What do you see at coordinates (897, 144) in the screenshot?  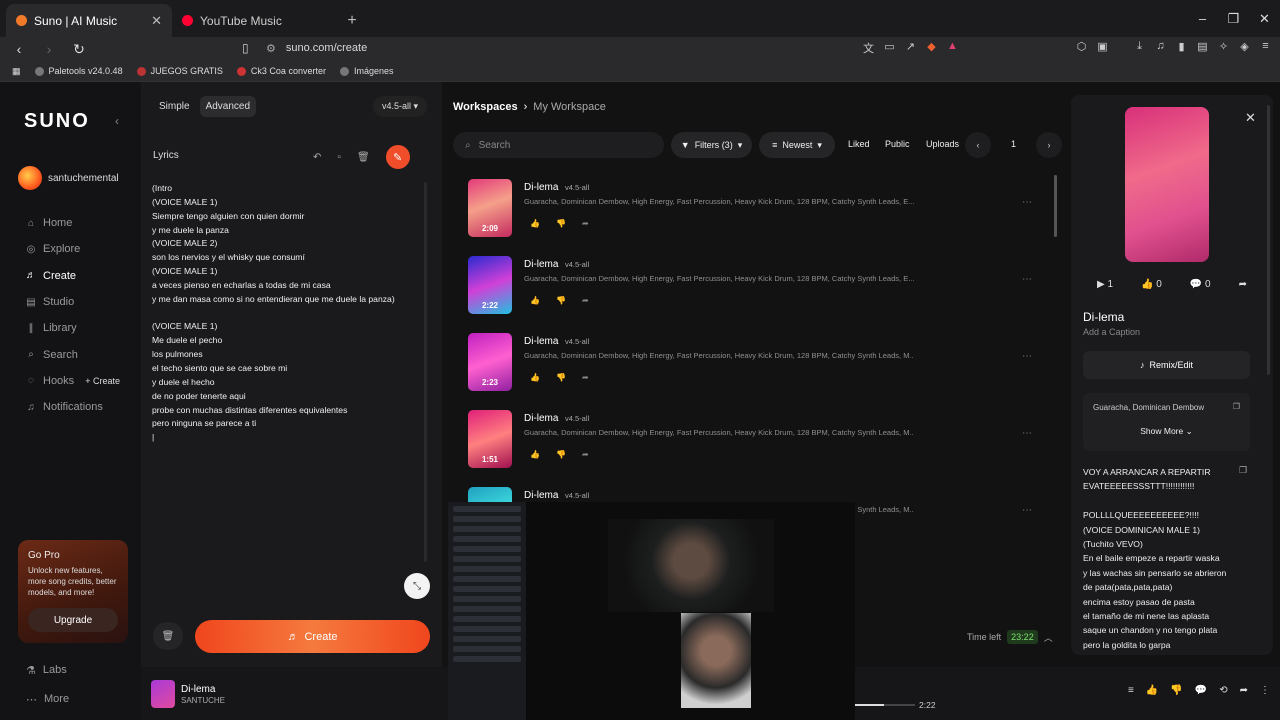 I see `public-filter: Public` at bounding box center [897, 144].